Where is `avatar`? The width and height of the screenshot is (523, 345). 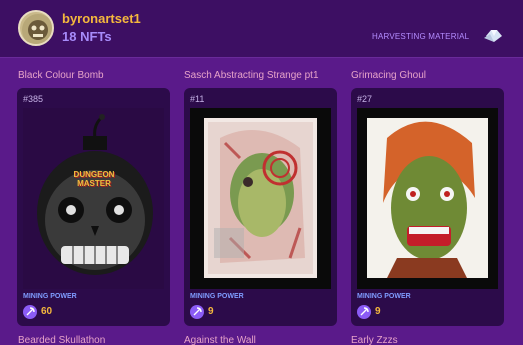 avatar is located at coordinates (36, 28).